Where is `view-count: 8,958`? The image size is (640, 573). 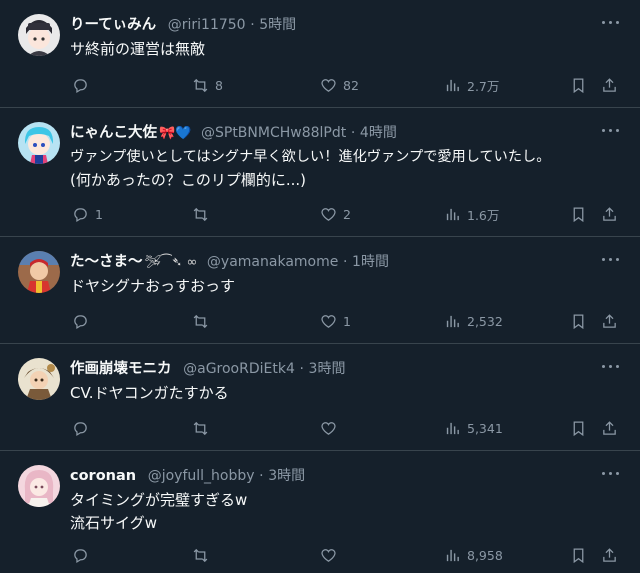
view-count: 8,958 is located at coordinates (485, 555).